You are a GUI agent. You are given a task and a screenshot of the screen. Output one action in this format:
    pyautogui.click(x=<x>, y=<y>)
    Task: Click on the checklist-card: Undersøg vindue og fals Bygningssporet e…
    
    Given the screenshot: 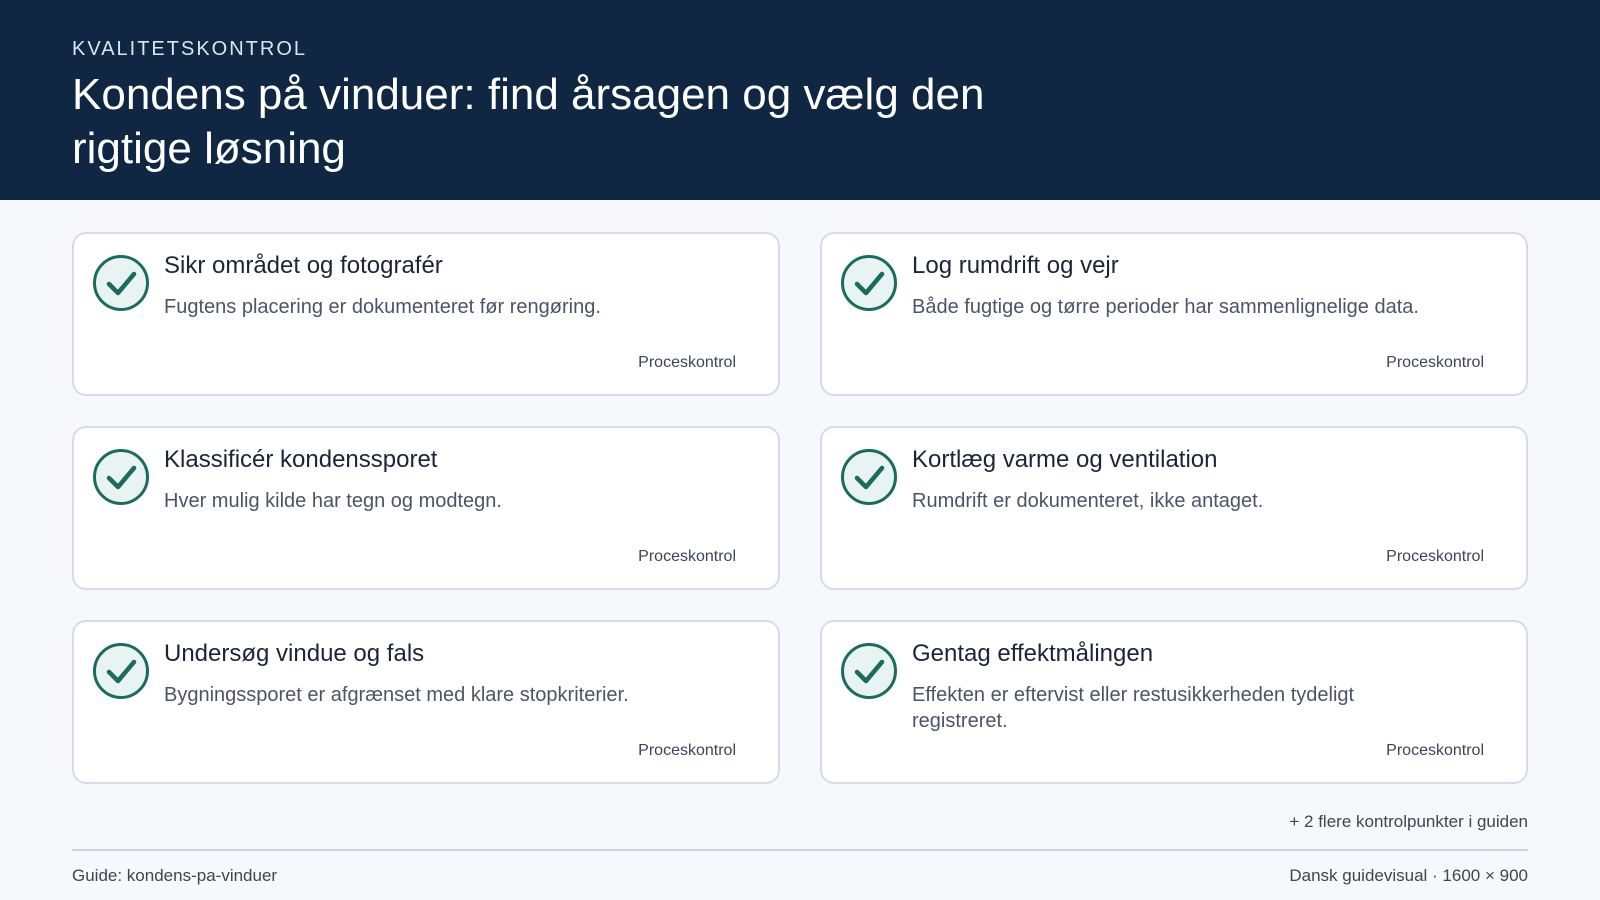 What is the action you would take?
    pyautogui.click(x=426, y=702)
    